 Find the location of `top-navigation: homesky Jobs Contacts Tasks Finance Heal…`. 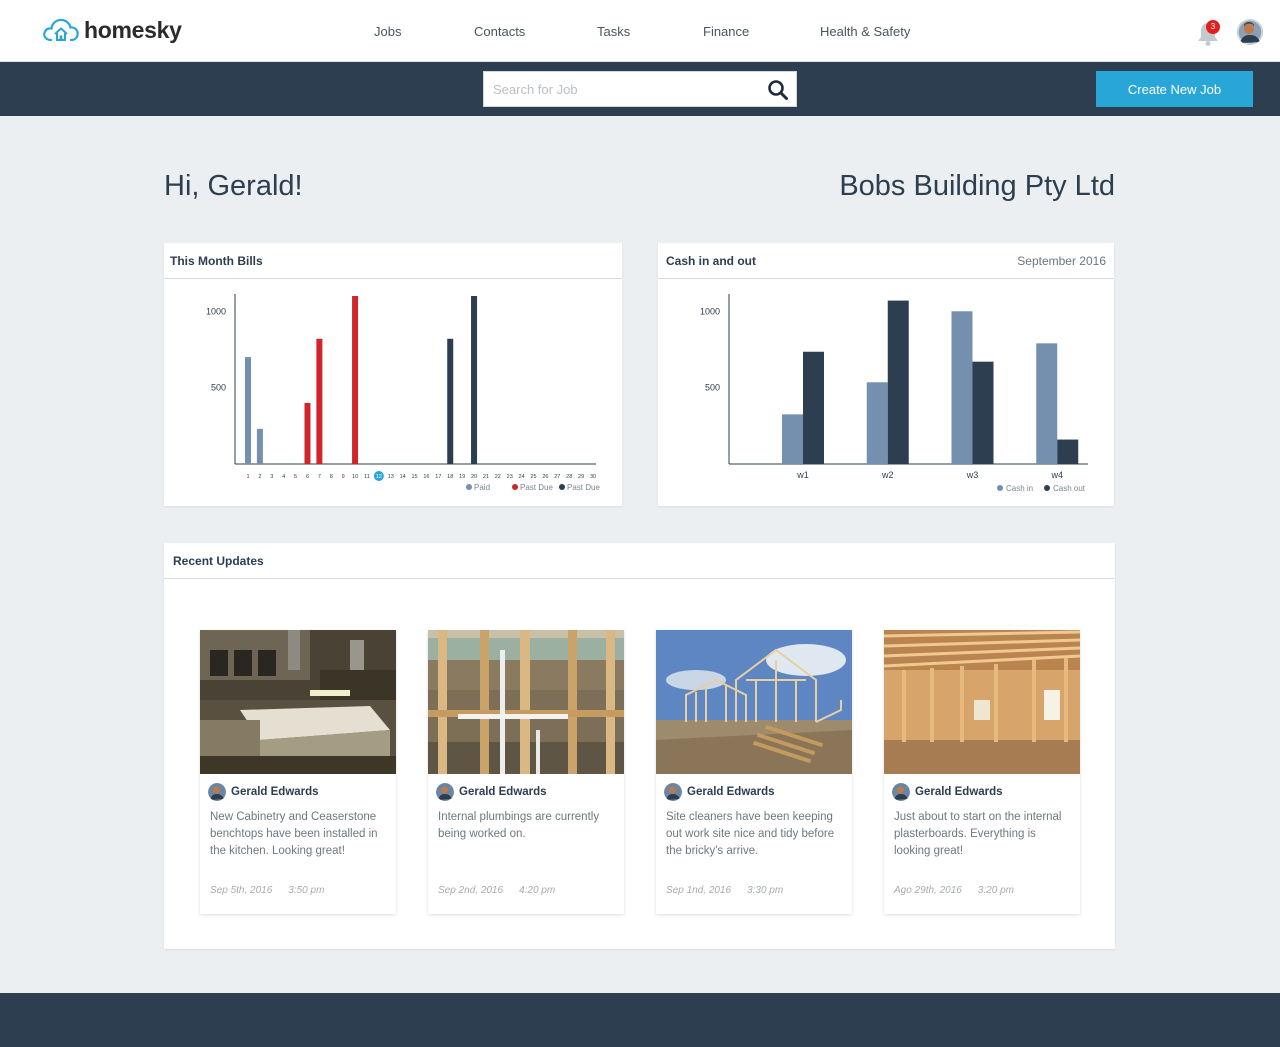

top-navigation: homesky Jobs Contacts Tasks Finance Heal… is located at coordinates (640, 31).